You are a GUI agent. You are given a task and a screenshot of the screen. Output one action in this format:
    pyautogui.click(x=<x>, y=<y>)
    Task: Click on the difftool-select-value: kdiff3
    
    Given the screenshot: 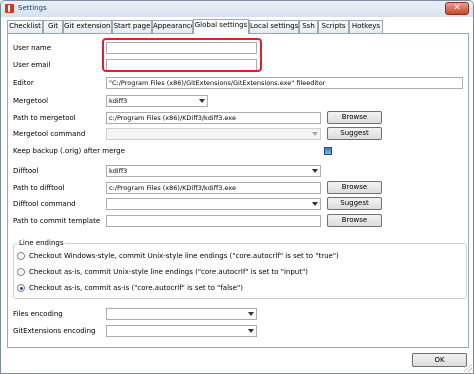 What is the action you would take?
    pyautogui.click(x=118, y=171)
    